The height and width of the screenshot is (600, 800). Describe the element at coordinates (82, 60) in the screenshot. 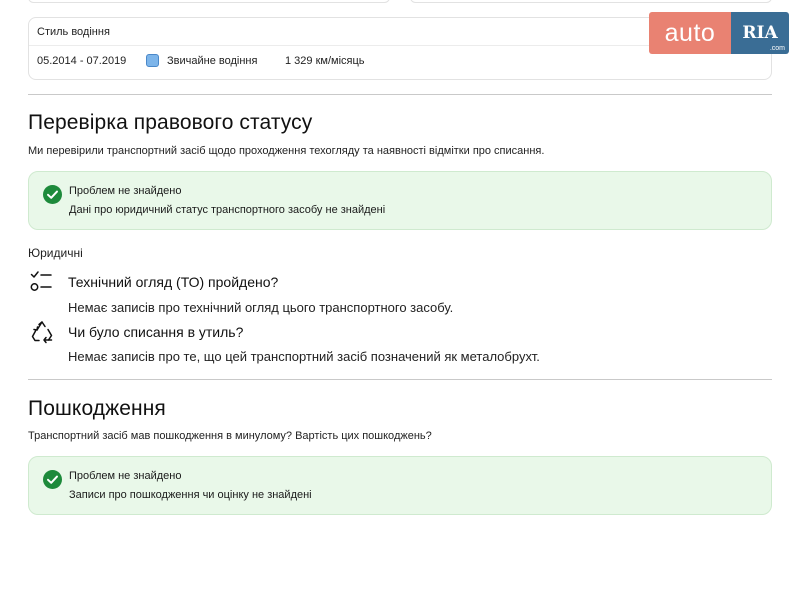

I see `driving-style-period: 05.2014 - 07.2019` at that location.